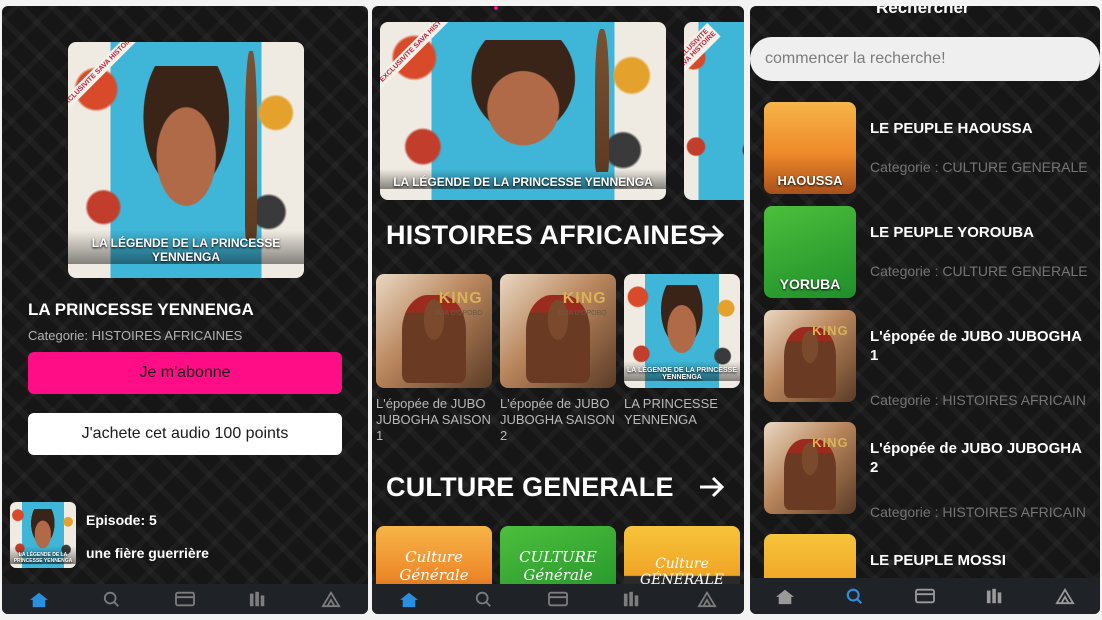  What do you see at coordinates (433, 419) in the screenshot?
I see `card-label: L'épopée de JUBO JUBOGHA SAISON 1` at bounding box center [433, 419].